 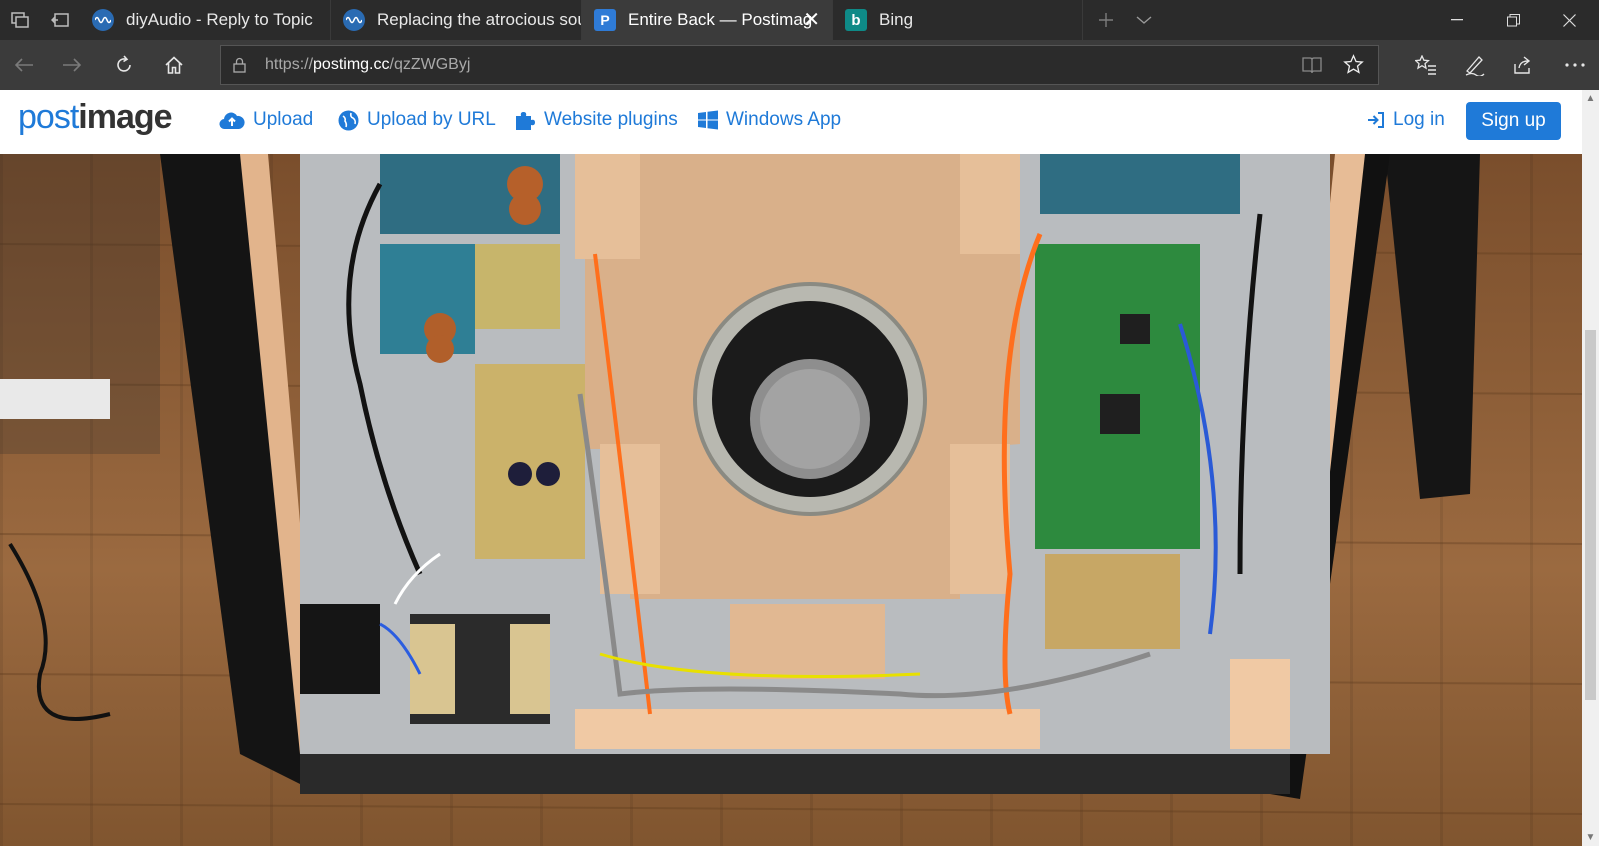 What do you see at coordinates (48, 117) in the screenshot?
I see `logo-post-text: post` at bounding box center [48, 117].